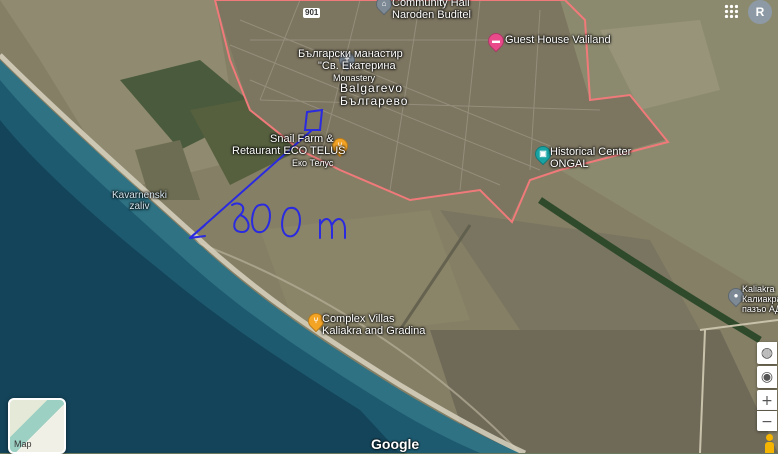  I want to click on account-initial: R, so click(760, 12).